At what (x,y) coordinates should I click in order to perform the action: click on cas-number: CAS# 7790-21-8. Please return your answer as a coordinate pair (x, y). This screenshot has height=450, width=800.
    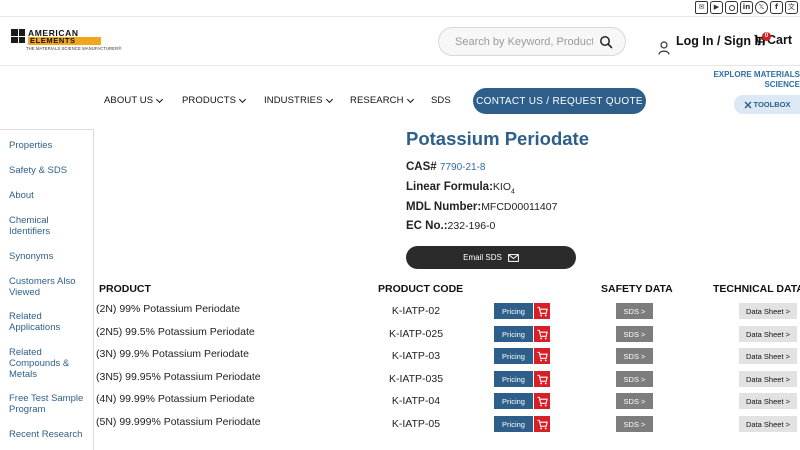
    Looking at the image, I should click on (446, 167).